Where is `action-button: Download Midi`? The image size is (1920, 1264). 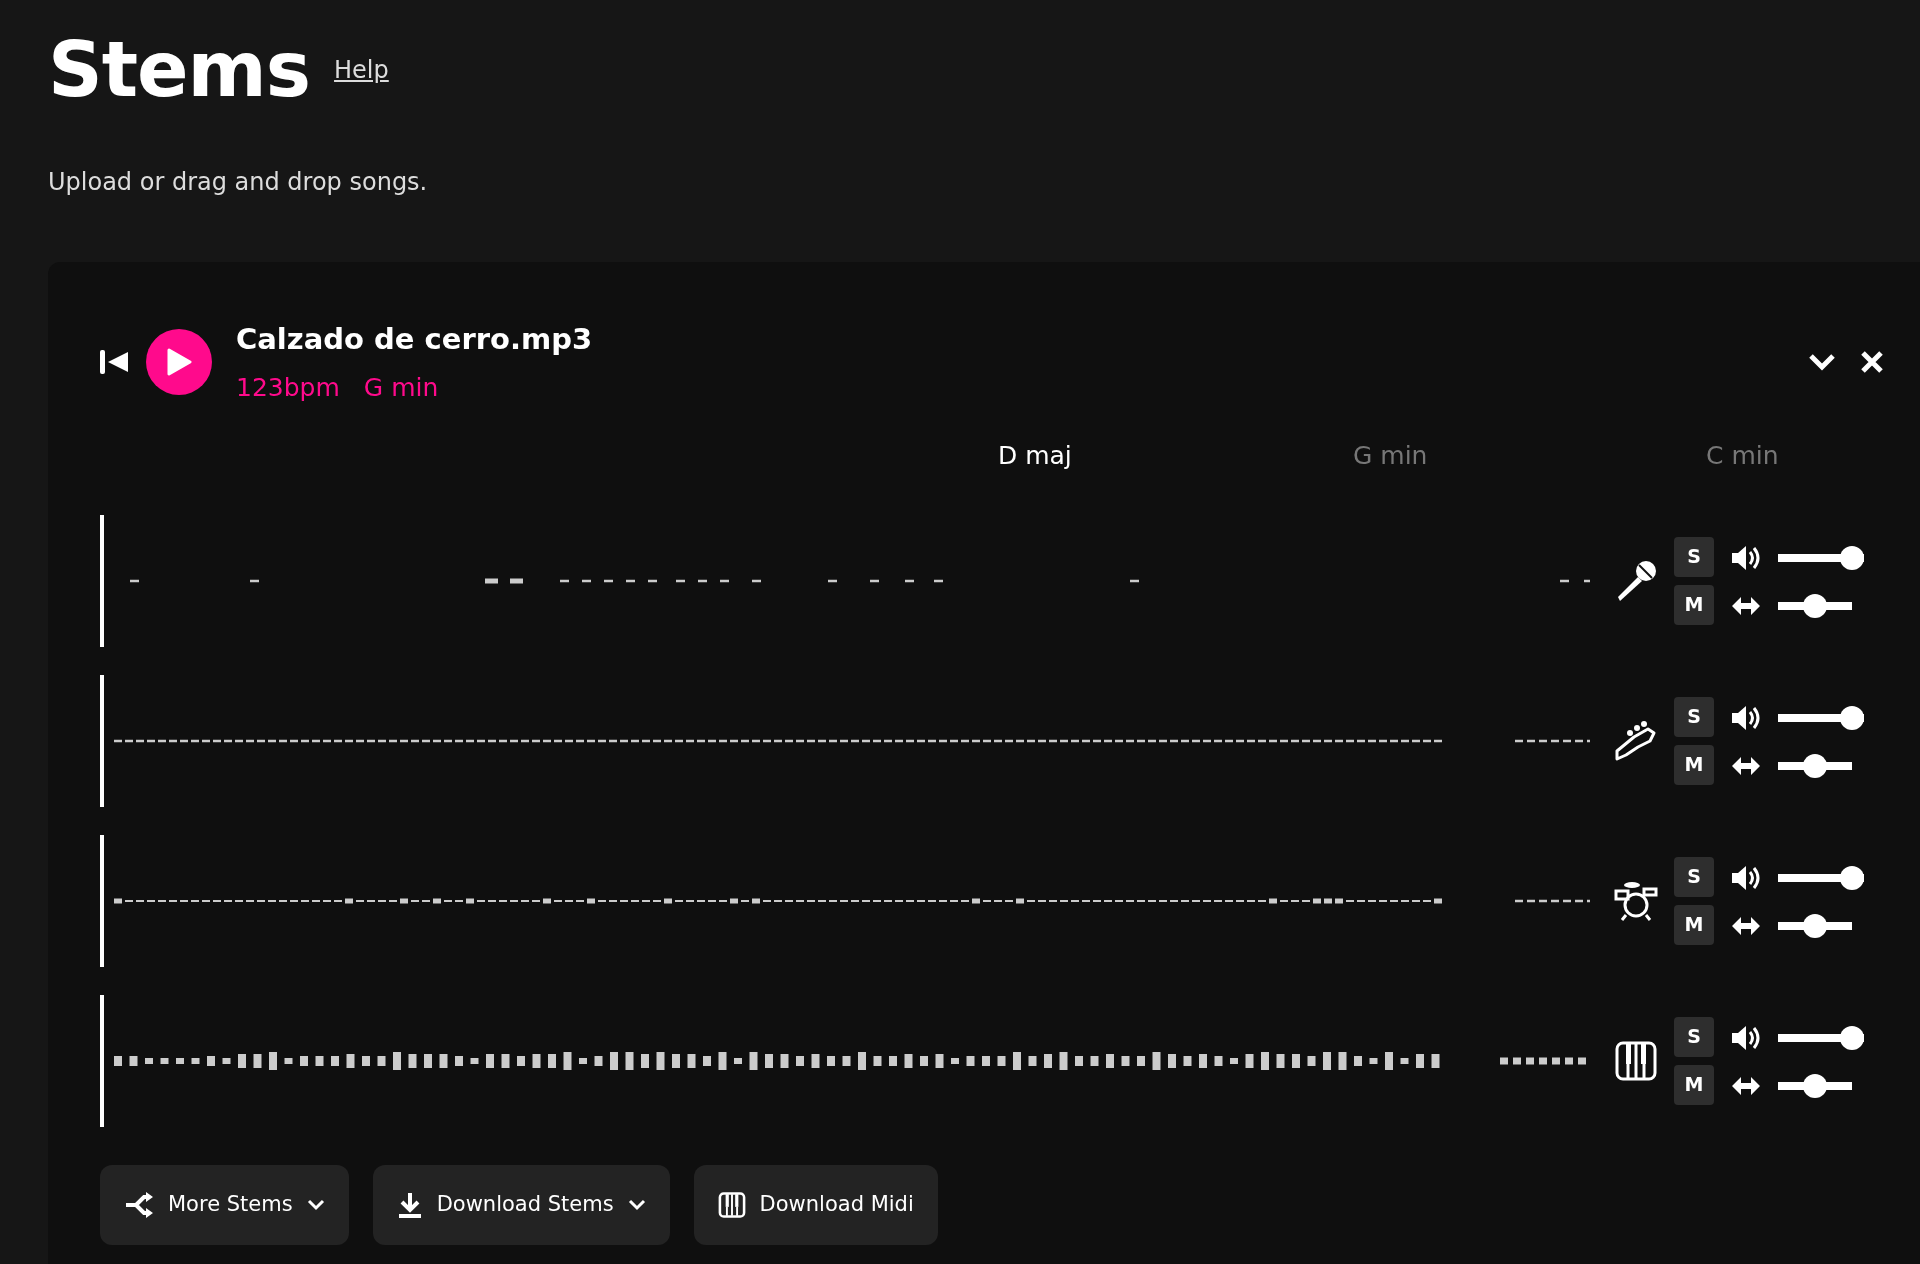 action-button: Download Midi is located at coordinates (815, 1204).